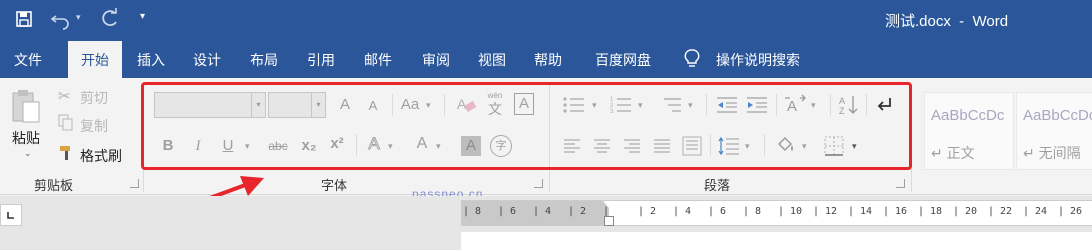 Image resolution: width=1092 pixels, height=250 pixels. I want to click on ruler-tick: | 14, so click(860, 211).